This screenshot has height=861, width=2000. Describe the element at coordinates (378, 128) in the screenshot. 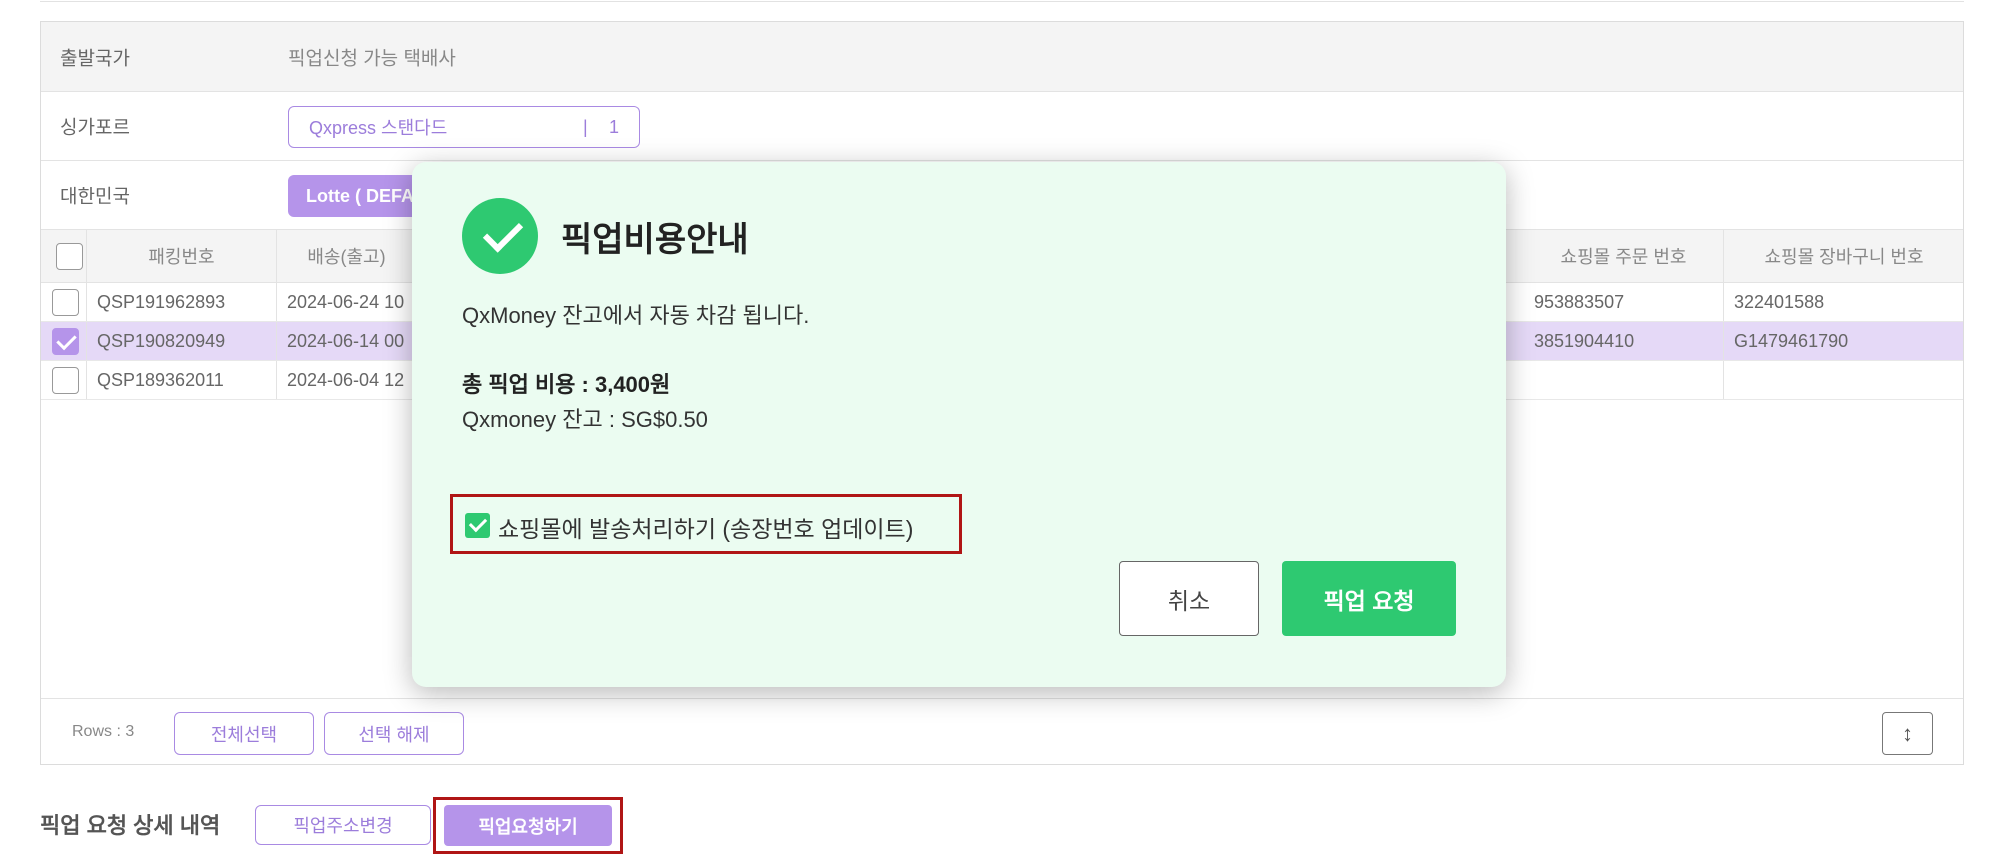

I see `carrier-chip-label: Qxpress 스탠다드` at that location.